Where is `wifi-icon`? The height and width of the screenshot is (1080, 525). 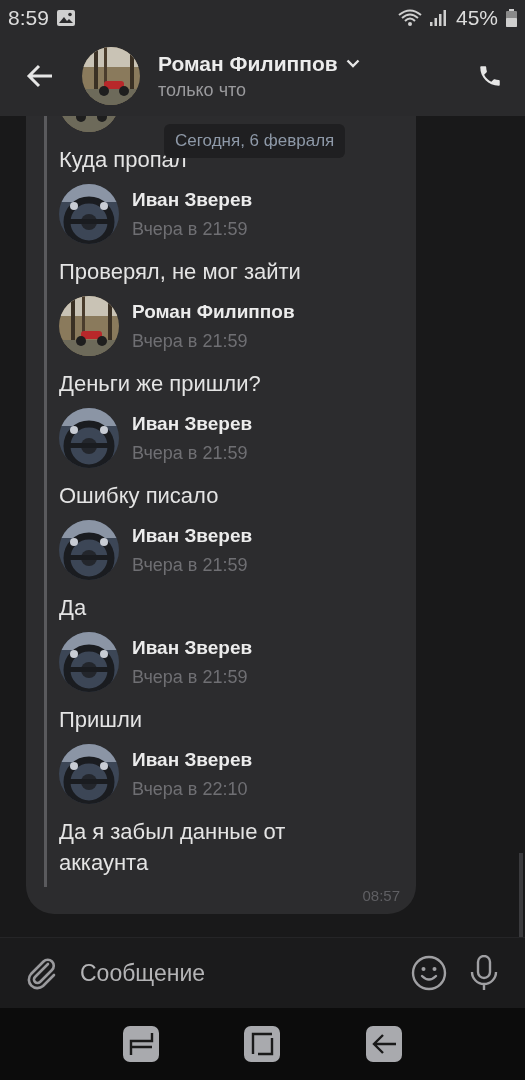 wifi-icon is located at coordinates (409, 18).